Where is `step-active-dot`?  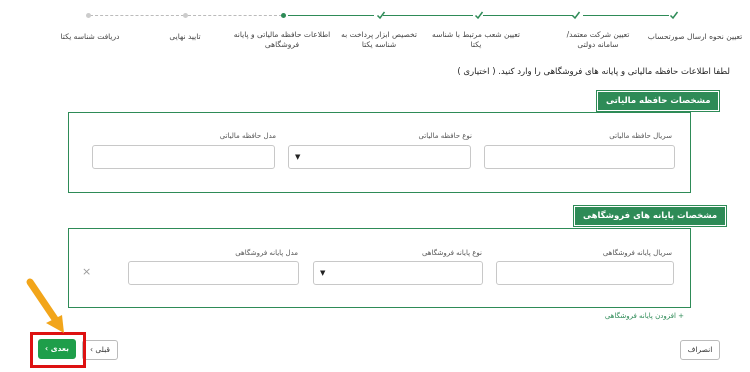 step-active-dot is located at coordinates (283, 15).